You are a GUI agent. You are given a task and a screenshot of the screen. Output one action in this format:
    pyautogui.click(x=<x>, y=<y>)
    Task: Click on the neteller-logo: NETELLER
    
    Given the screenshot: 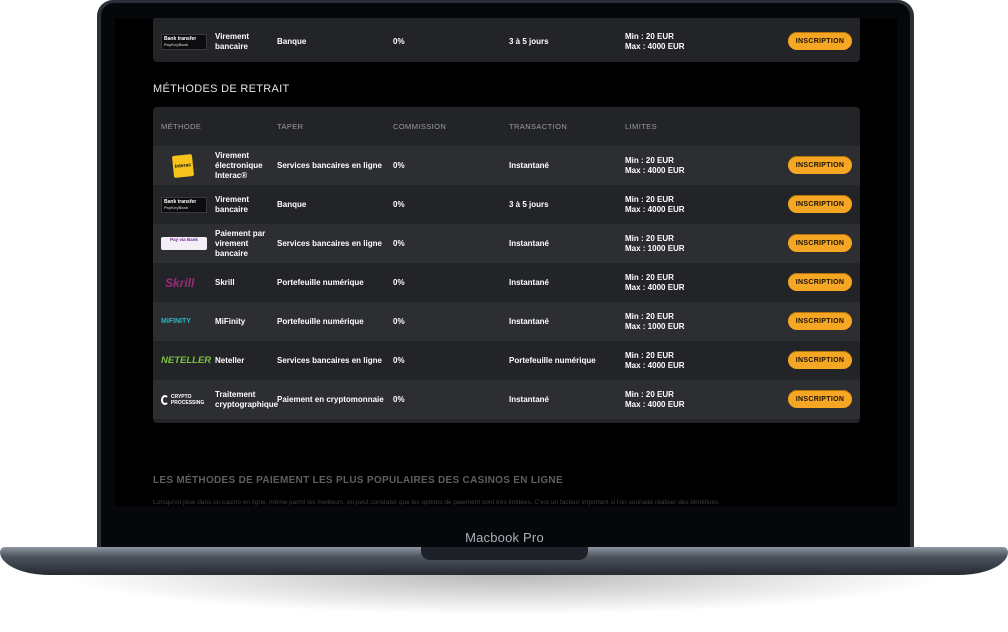 What is the action you would take?
    pyautogui.click(x=186, y=361)
    